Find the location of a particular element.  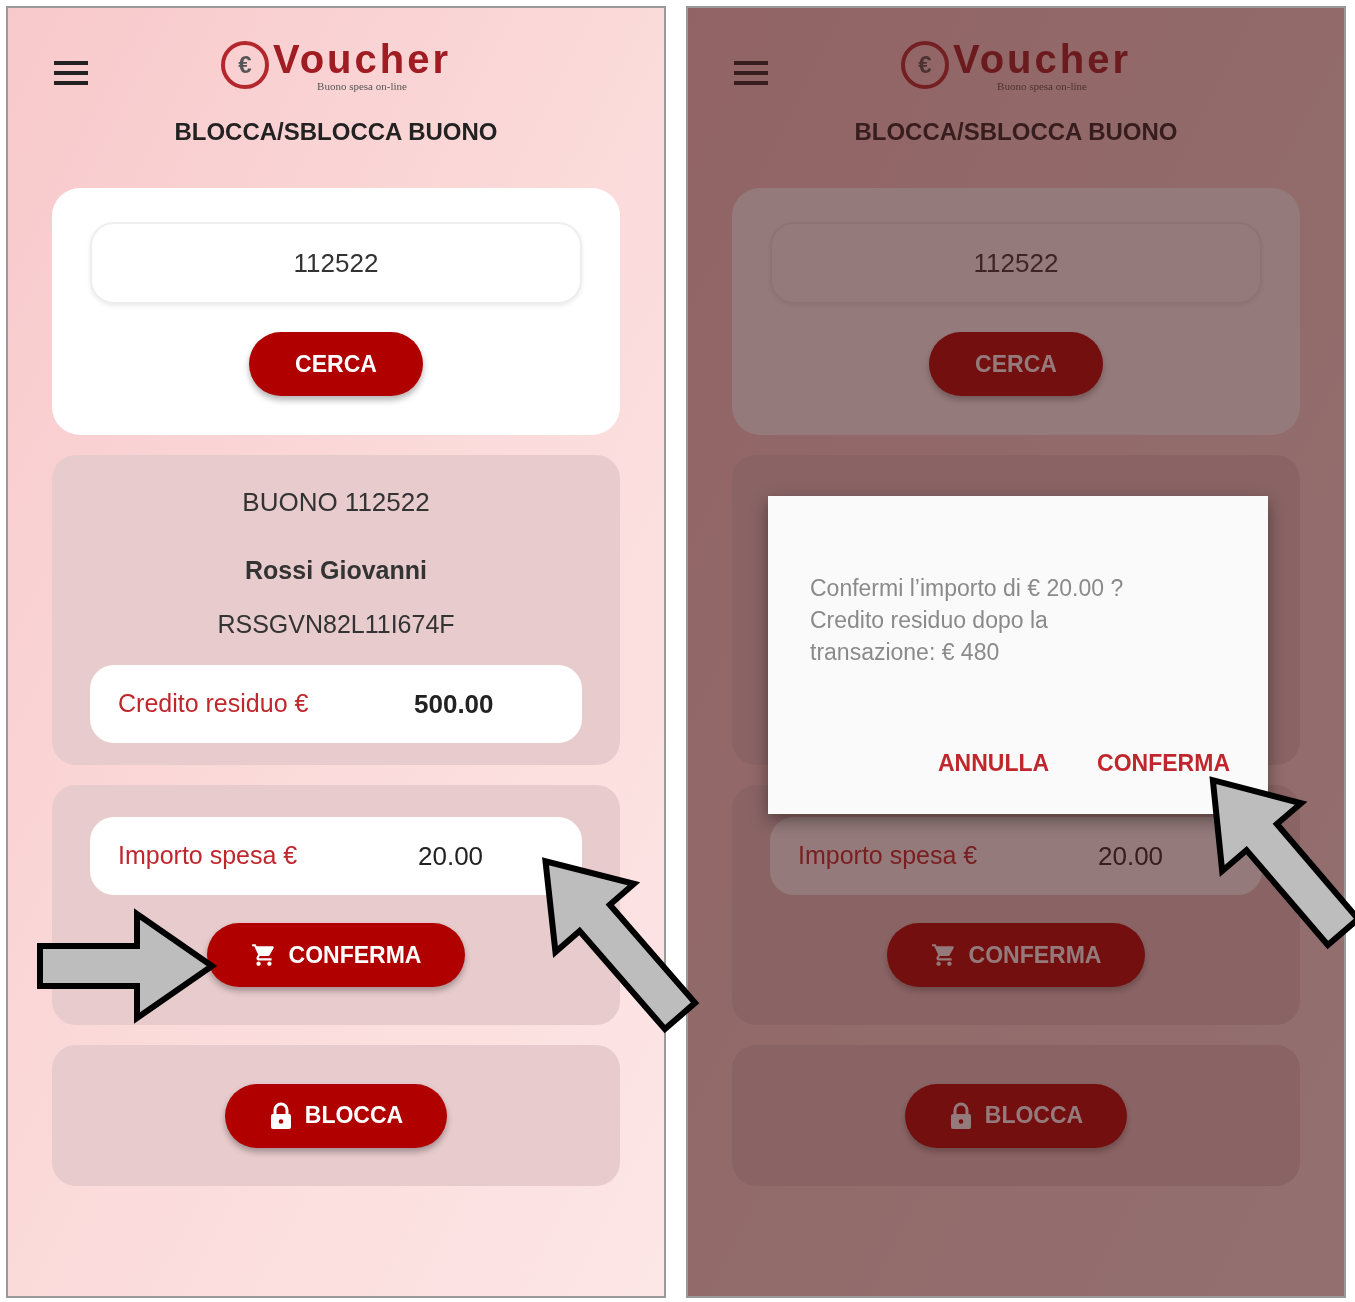

menu-icon is located at coordinates (71, 73).